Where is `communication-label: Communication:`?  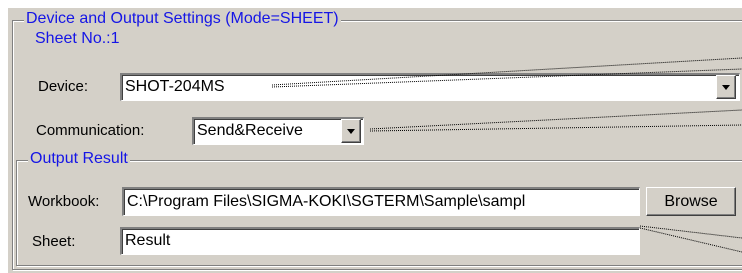 communication-label: Communication: is located at coordinates (90, 130).